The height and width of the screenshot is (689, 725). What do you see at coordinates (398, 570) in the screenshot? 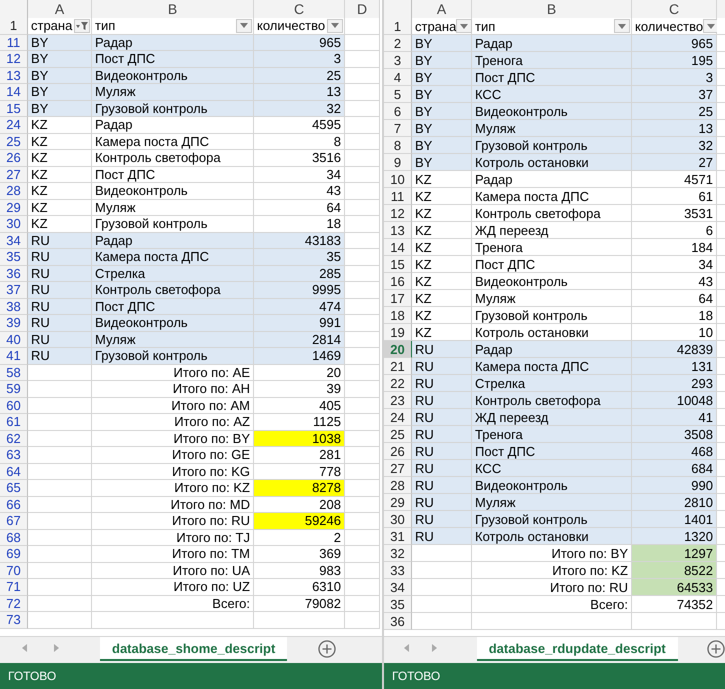
I see `row-header: 33` at bounding box center [398, 570].